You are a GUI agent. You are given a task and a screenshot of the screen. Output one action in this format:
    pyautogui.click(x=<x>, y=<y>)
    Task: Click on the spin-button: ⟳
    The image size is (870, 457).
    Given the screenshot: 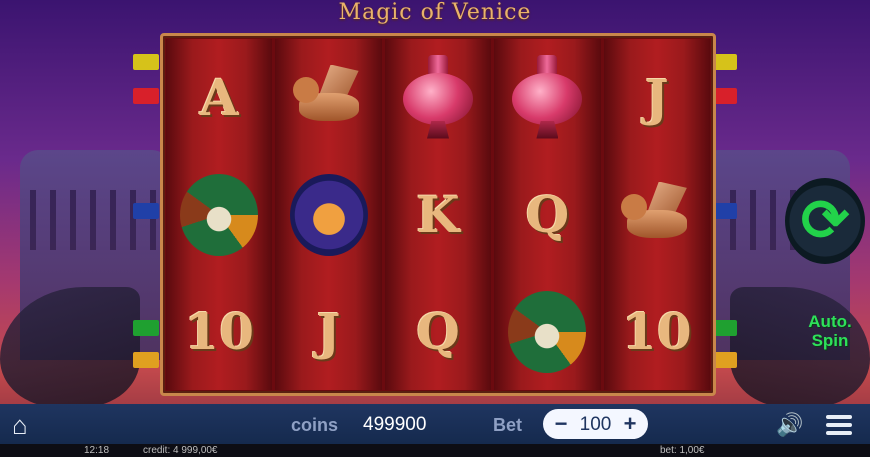 What is the action you would take?
    pyautogui.click(x=825, y=221)
    